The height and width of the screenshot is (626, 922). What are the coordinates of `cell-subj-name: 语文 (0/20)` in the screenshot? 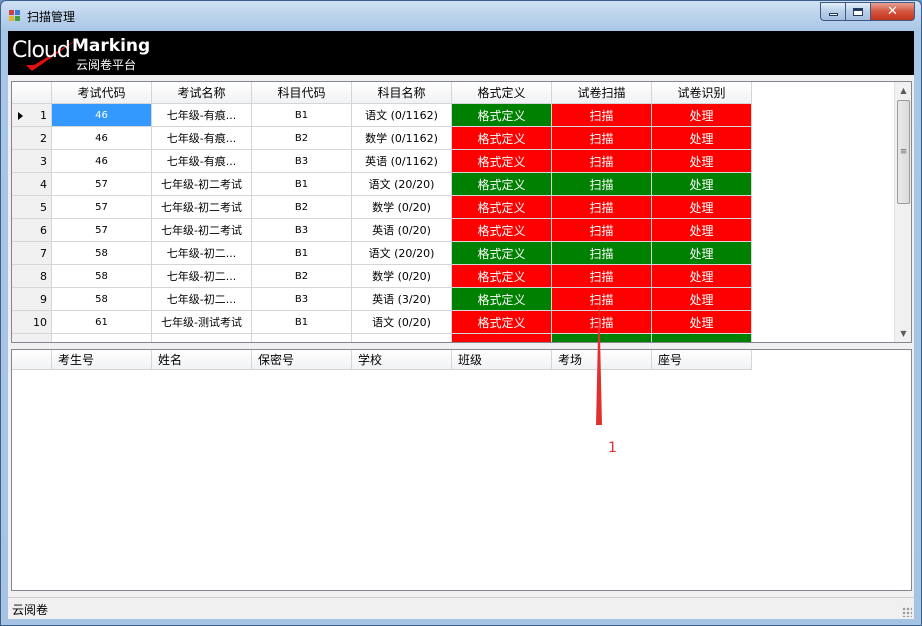 It's located at (402, 322).